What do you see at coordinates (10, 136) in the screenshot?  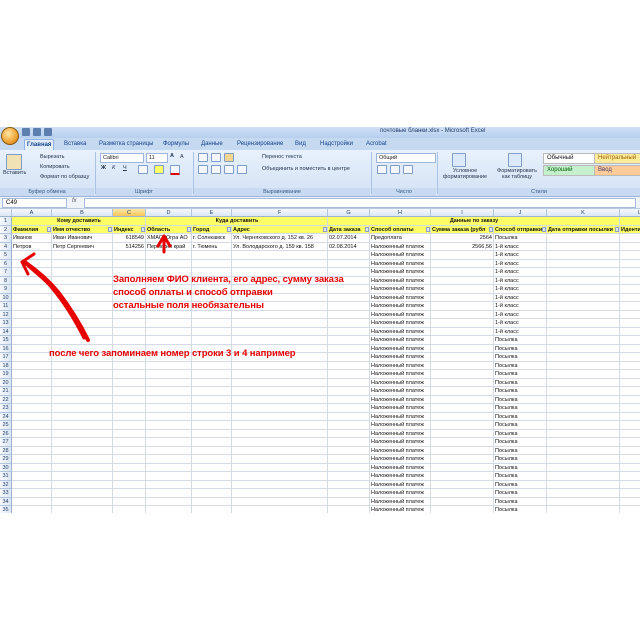 I see `office-button` at bounding box center [10, 136].